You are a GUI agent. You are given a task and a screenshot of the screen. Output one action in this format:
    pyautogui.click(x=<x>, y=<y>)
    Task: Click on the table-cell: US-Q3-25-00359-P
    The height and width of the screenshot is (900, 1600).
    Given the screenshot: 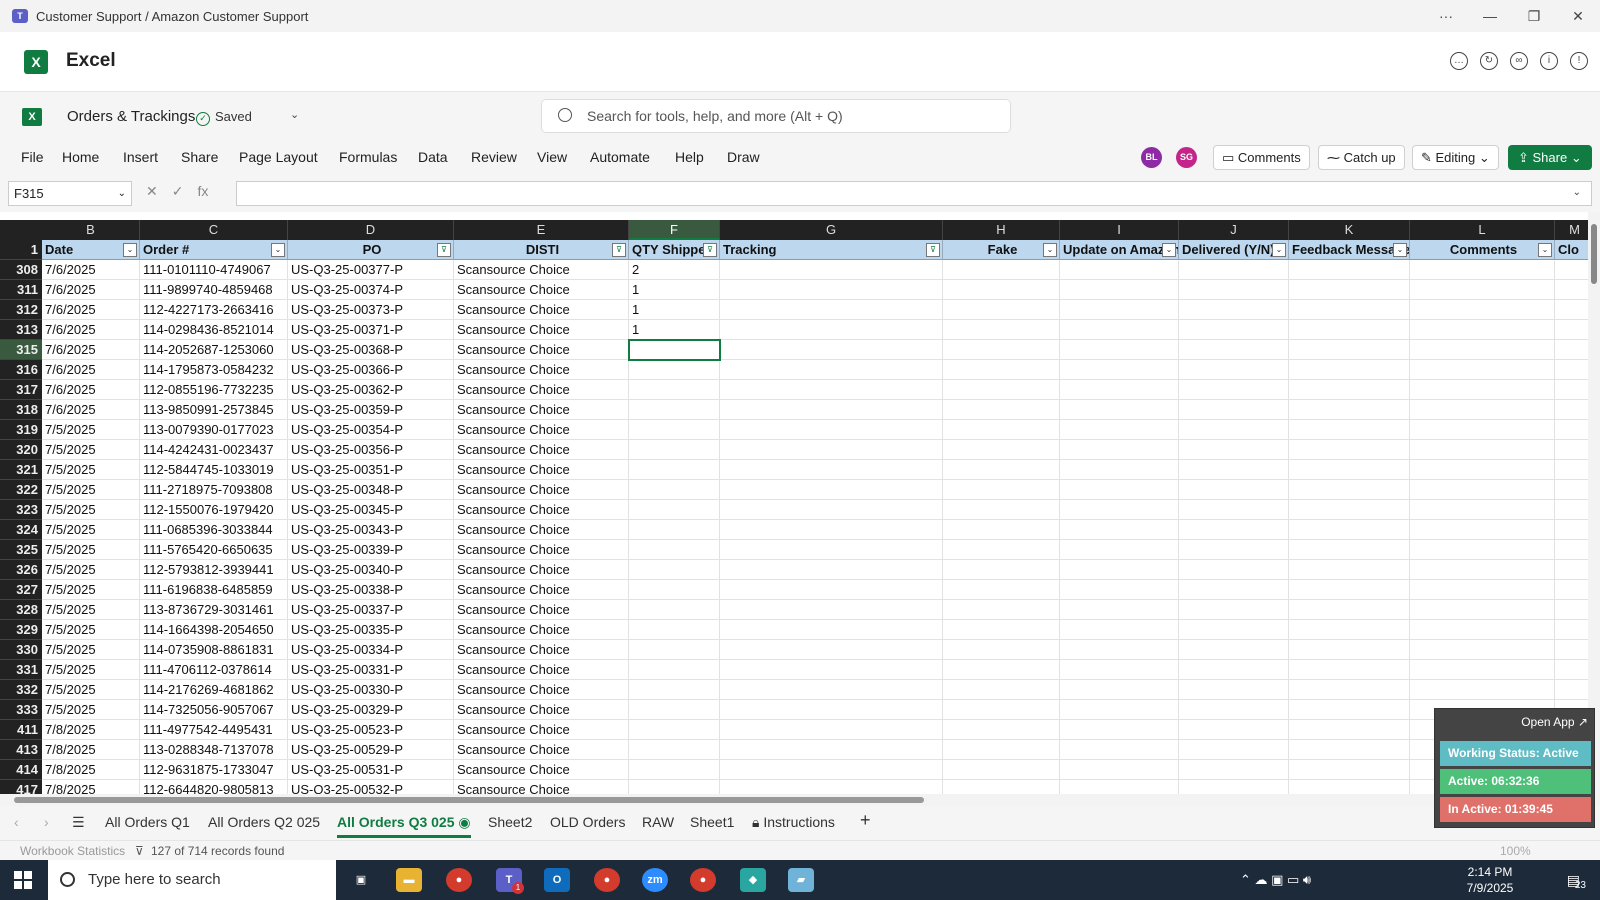 What is the action you would take?
    pyautogui.click(x=371, y=410)
    